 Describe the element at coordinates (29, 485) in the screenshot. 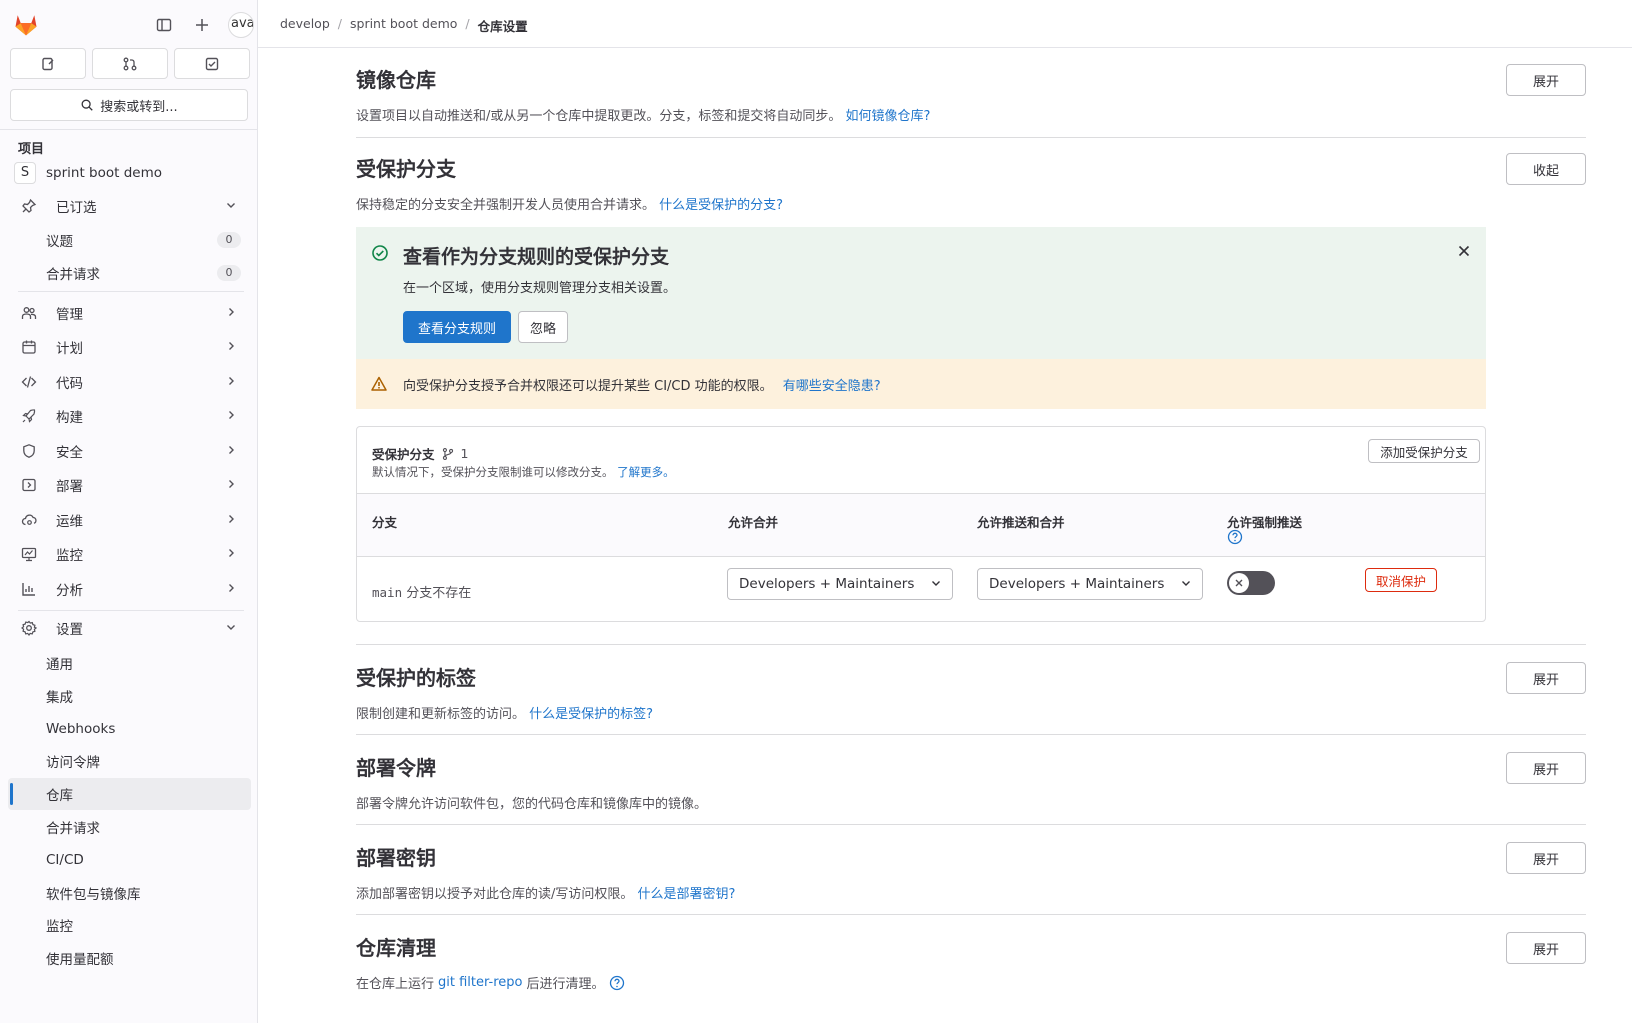

I see `deploy-icon` at that location.